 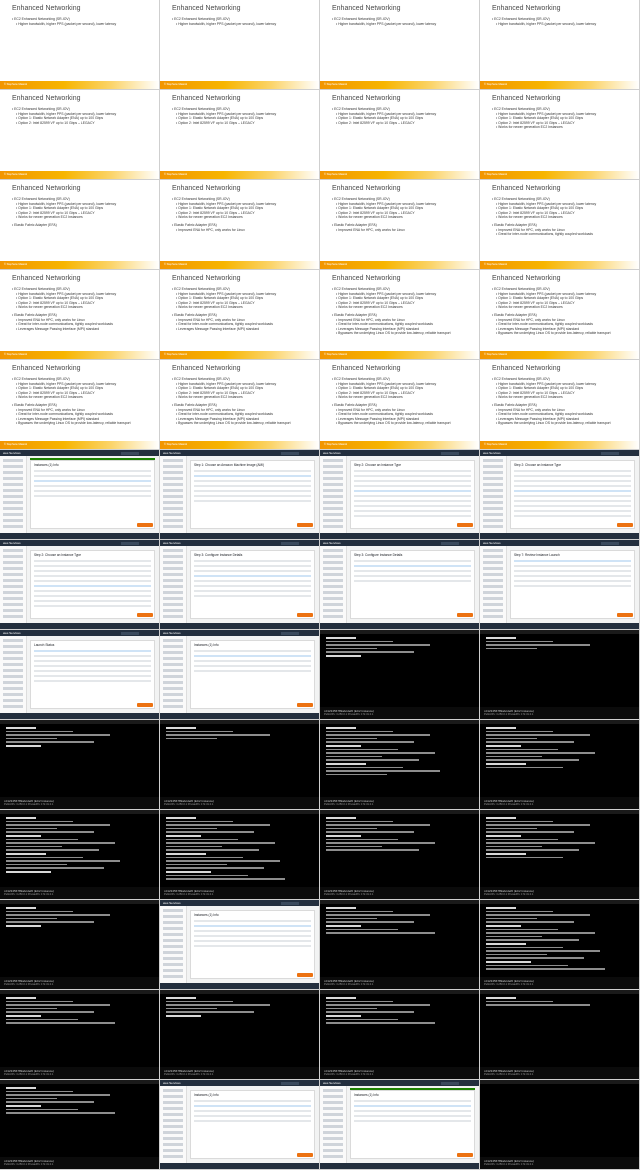 I want to click on console-thumbnail: aws Services Launch Status, so click(x=79, y=674).